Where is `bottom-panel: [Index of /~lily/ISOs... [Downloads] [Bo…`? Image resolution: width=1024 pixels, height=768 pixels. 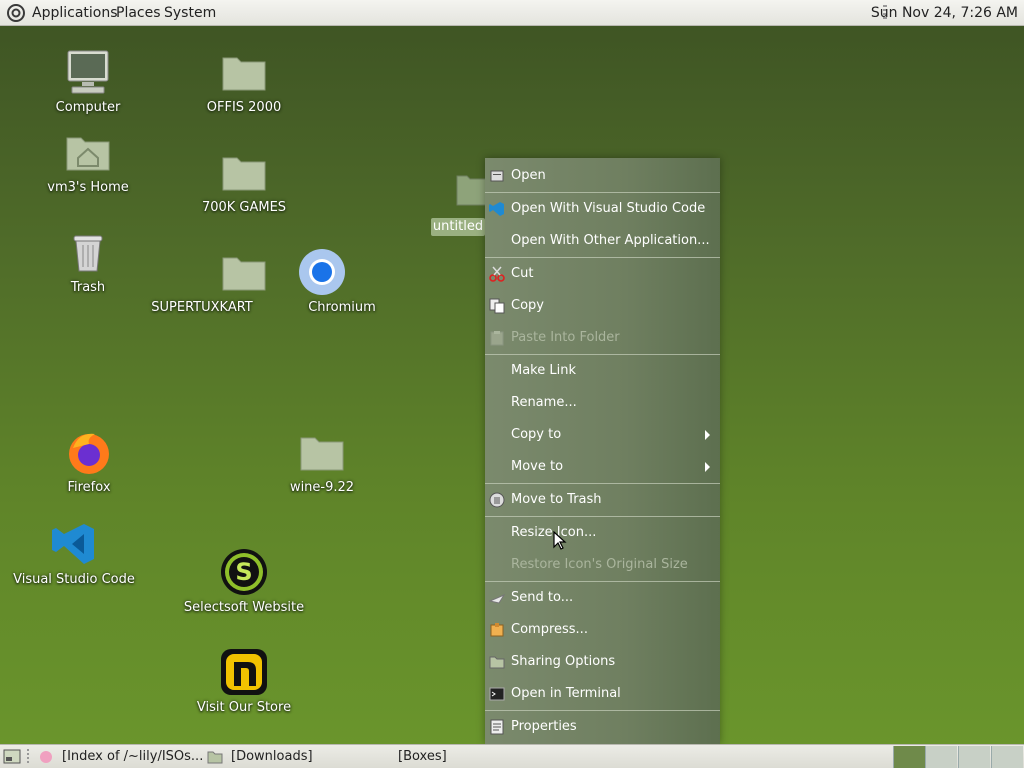
bottom-panel: [Index of /~lily/ISOs... [Downloads] [Bo… is located at coordinates (512, 756).